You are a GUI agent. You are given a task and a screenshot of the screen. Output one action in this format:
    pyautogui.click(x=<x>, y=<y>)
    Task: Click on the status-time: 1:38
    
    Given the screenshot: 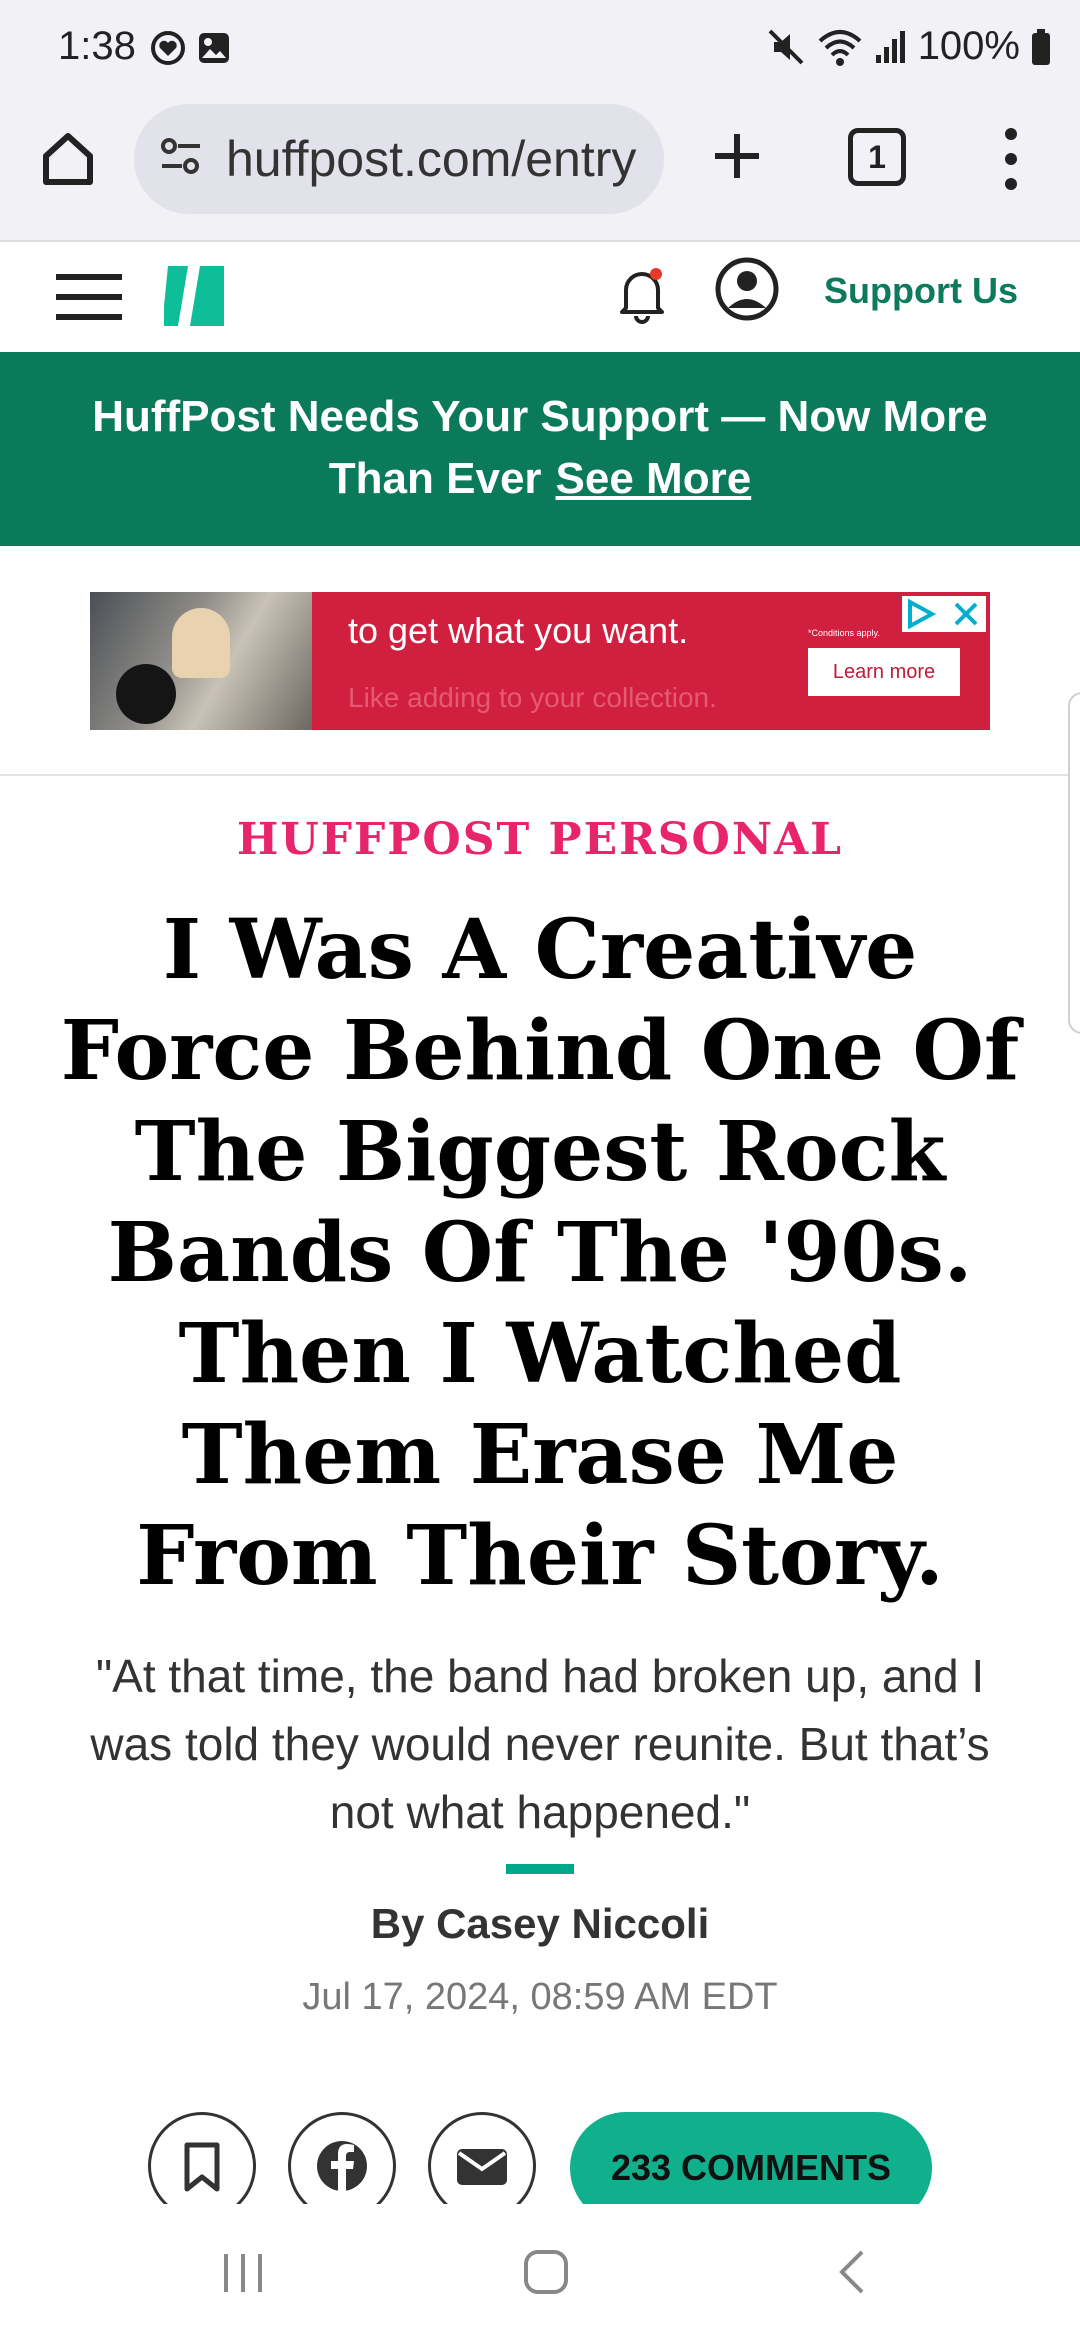 What is the action you would take?
    pyautogui.click(x=97, y=46)
    